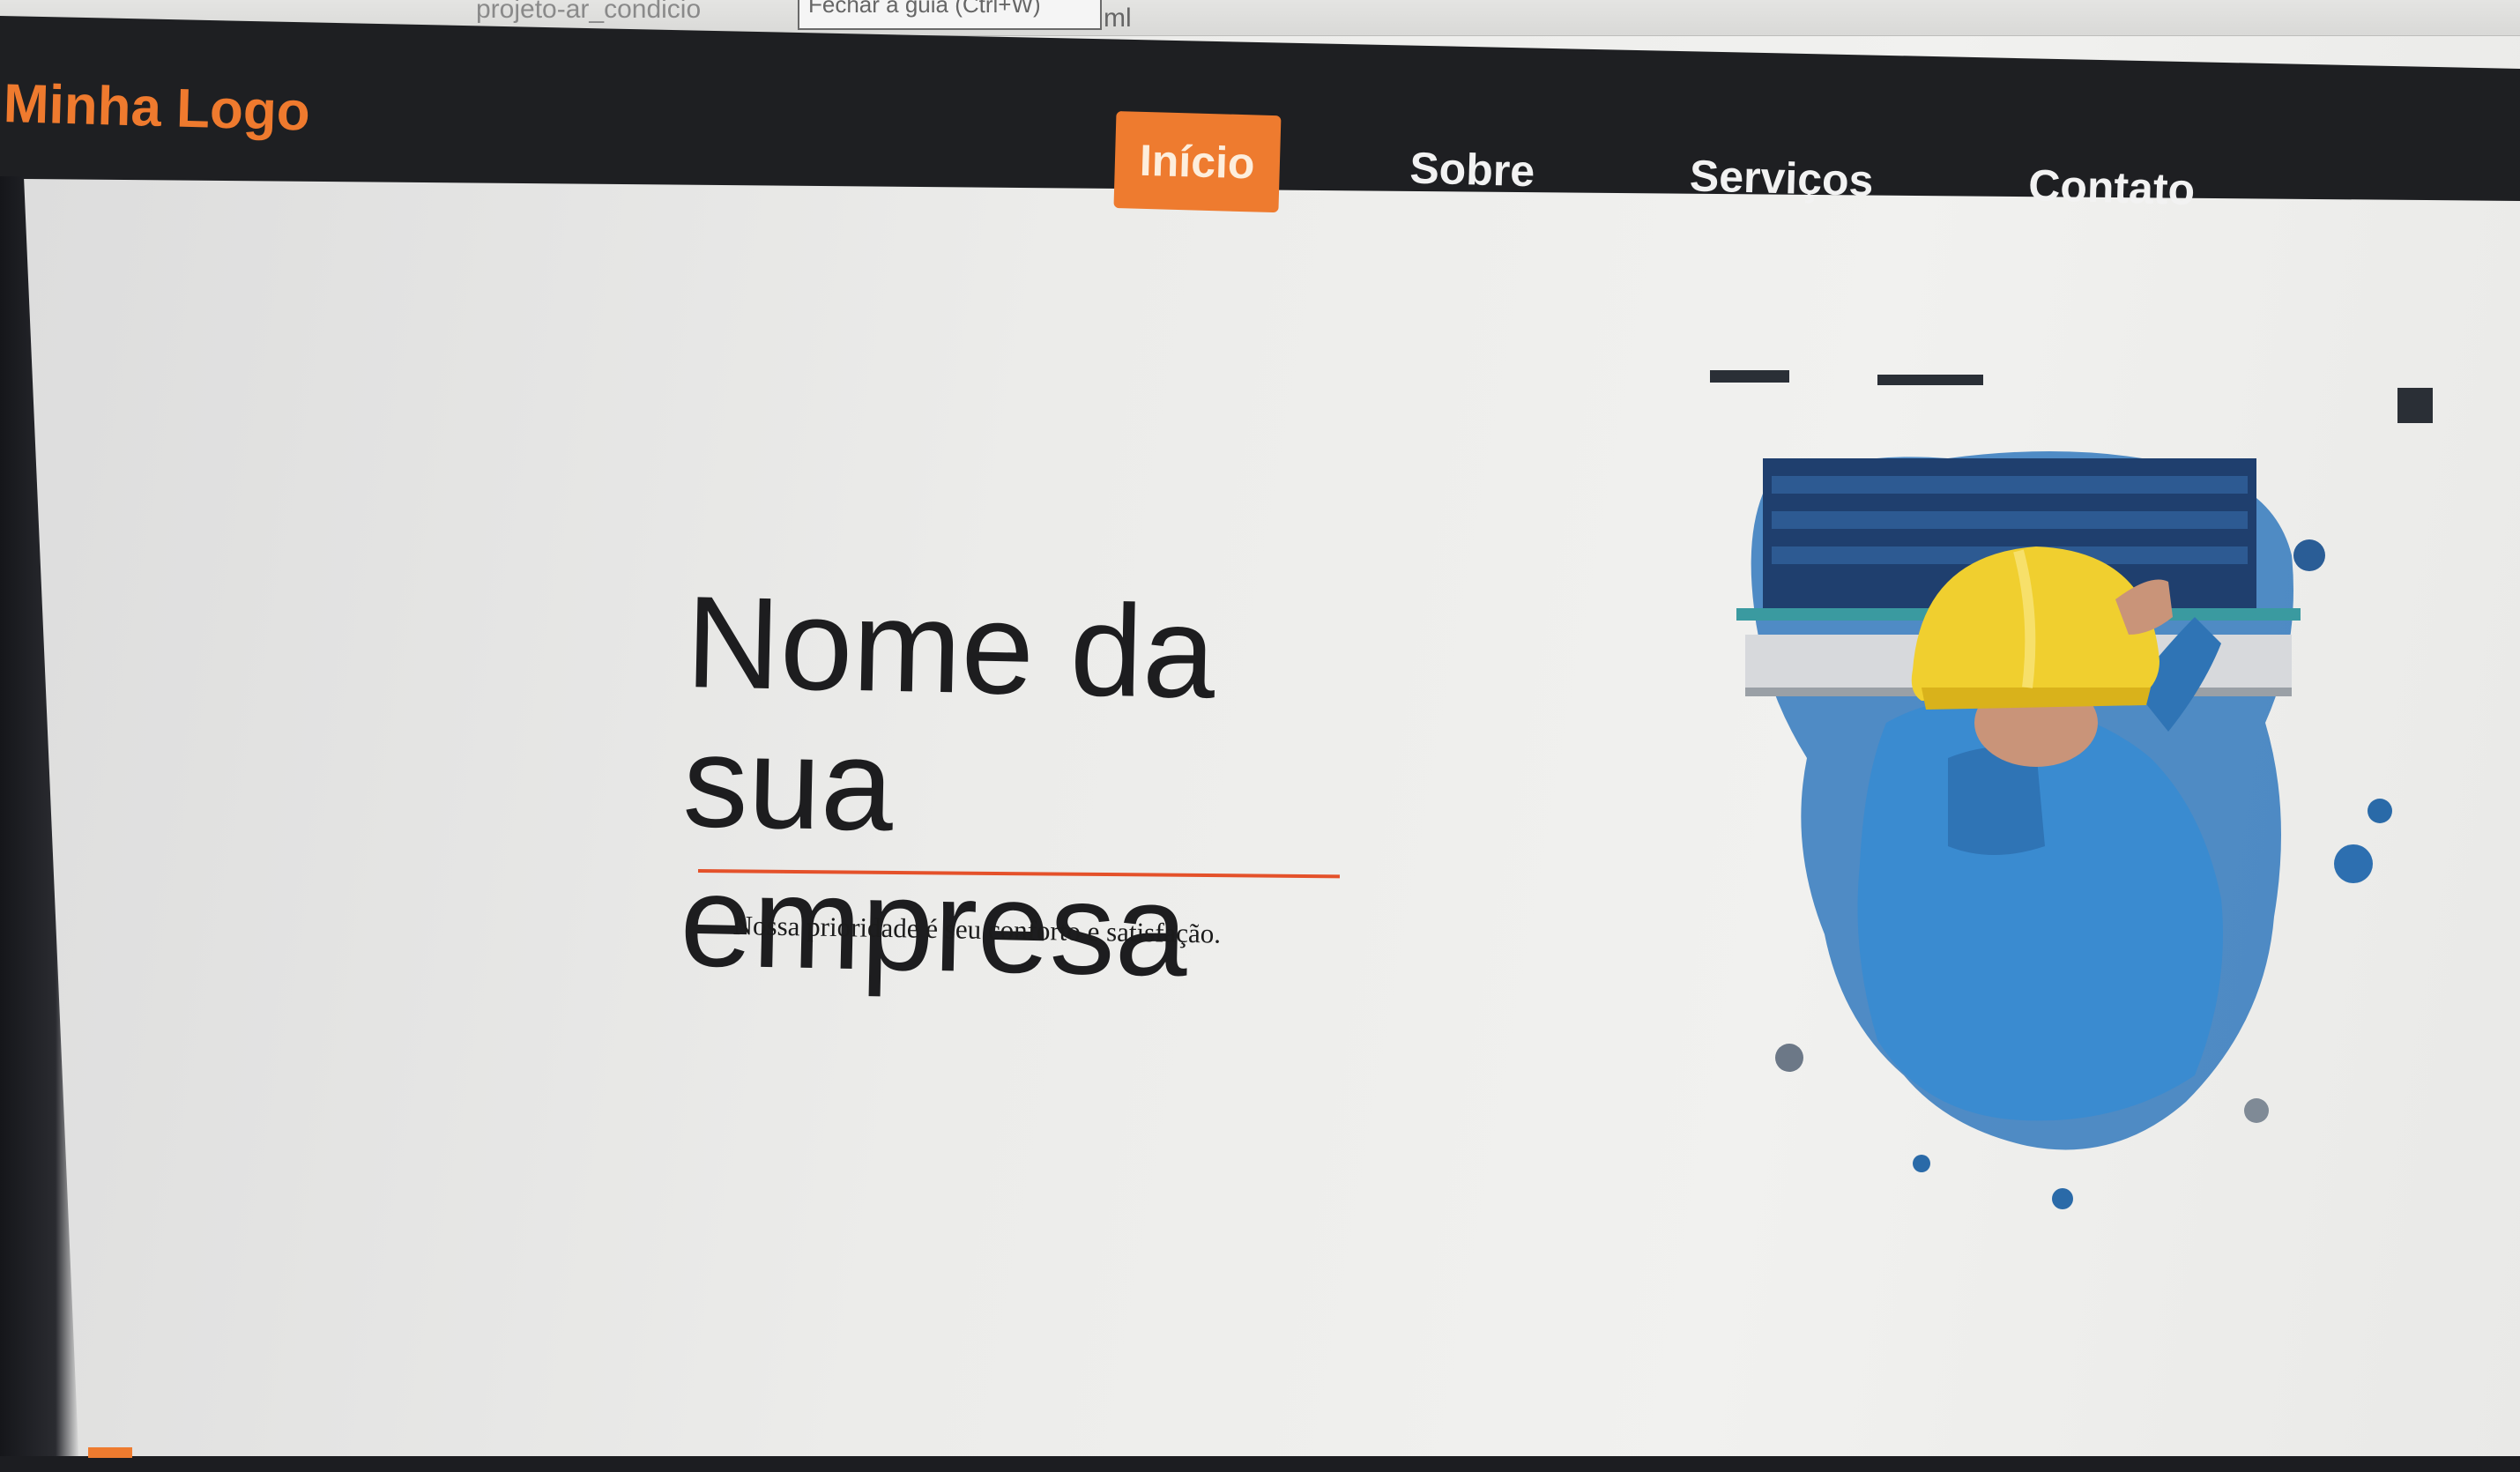 The height and width of the screenshot is (1472, 2520). I want to click on browser-url-text: projeto-ar_condicio, so click(588, 12).